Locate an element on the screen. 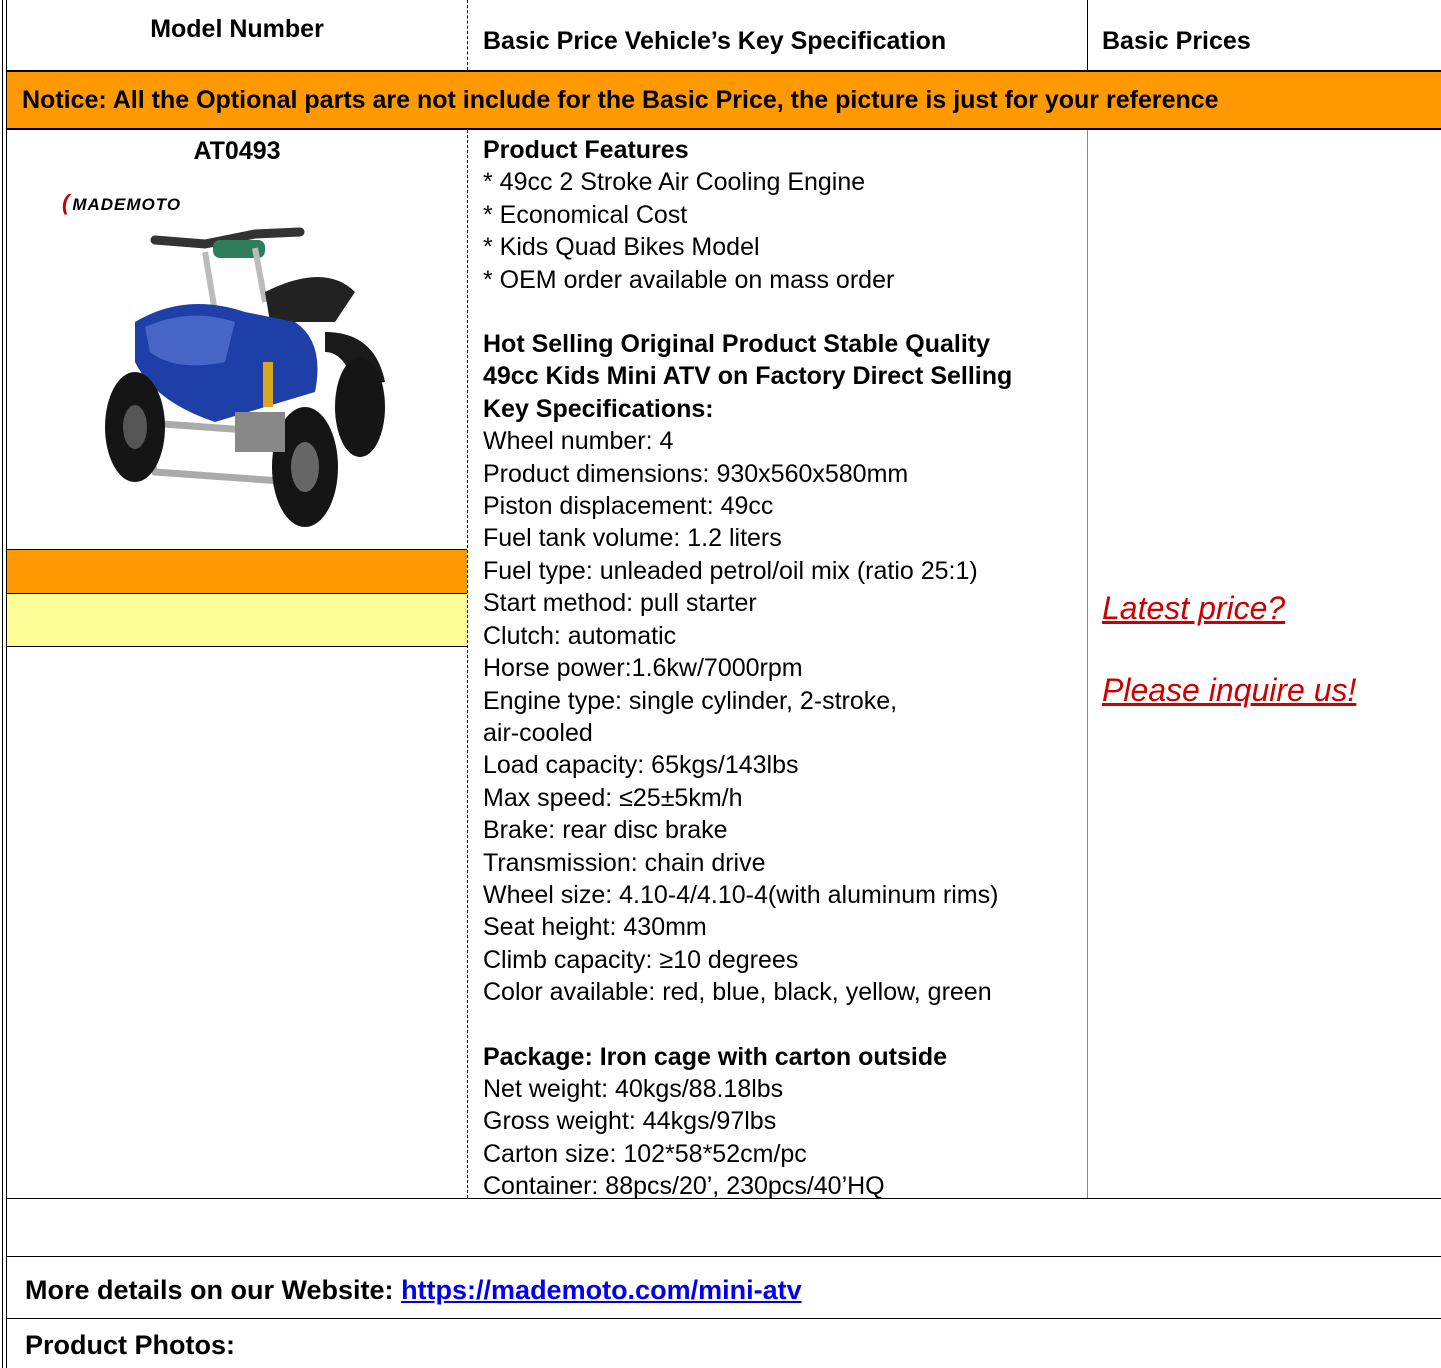 This screenshot has width=1441, height=1368. header-model-number: Model Number is located at coordinates (237, 28).